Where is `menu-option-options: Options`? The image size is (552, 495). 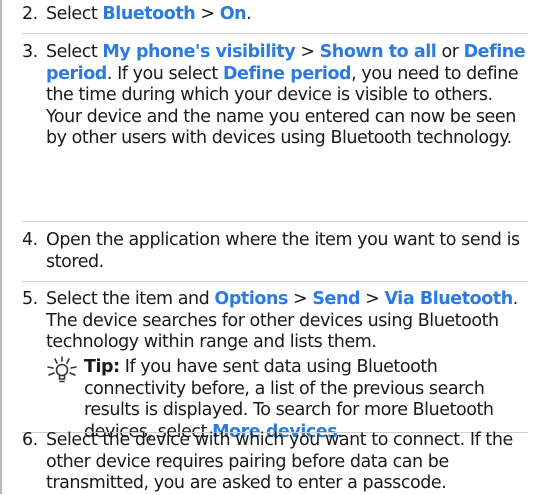 menu-option-options: Options is located at coordinates (251, 299).